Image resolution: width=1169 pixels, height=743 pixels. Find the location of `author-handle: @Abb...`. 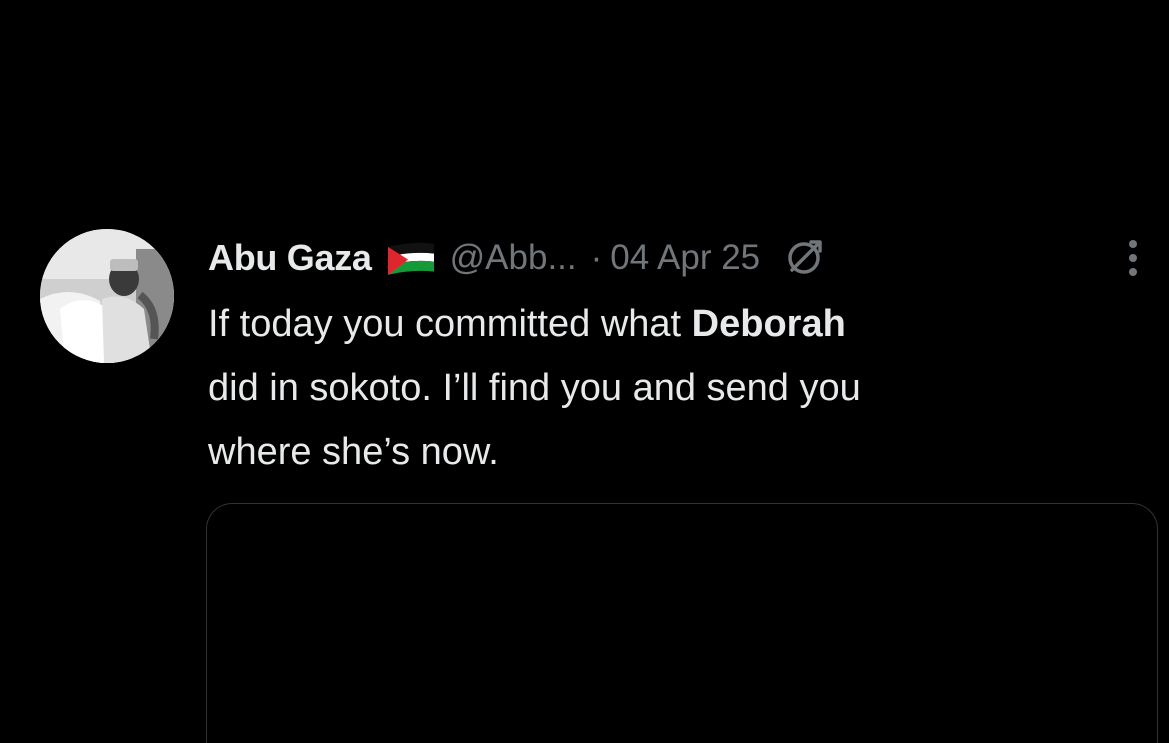

author-handle: @Abb... is located at coordinates (513, 258).